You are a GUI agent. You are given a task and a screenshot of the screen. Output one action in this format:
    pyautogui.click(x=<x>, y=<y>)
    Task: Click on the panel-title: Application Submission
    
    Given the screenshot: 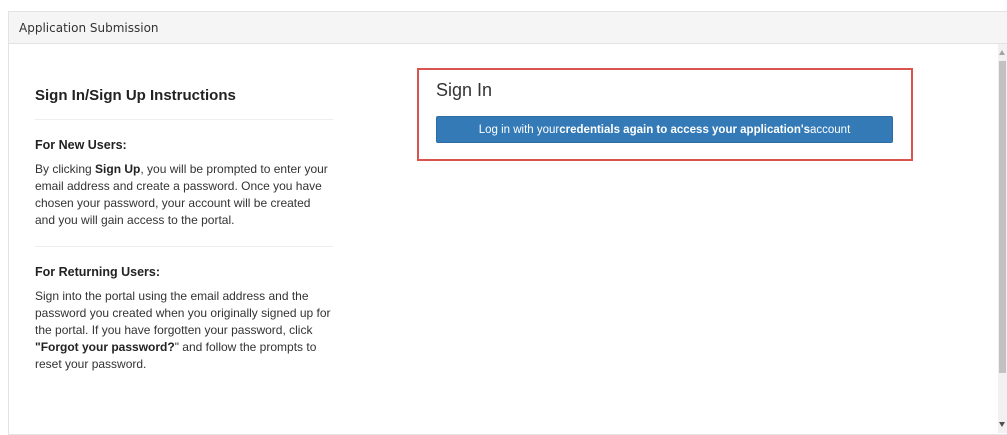 What is the action you would take?
    pyautogui.click(x=89, y=27)
    